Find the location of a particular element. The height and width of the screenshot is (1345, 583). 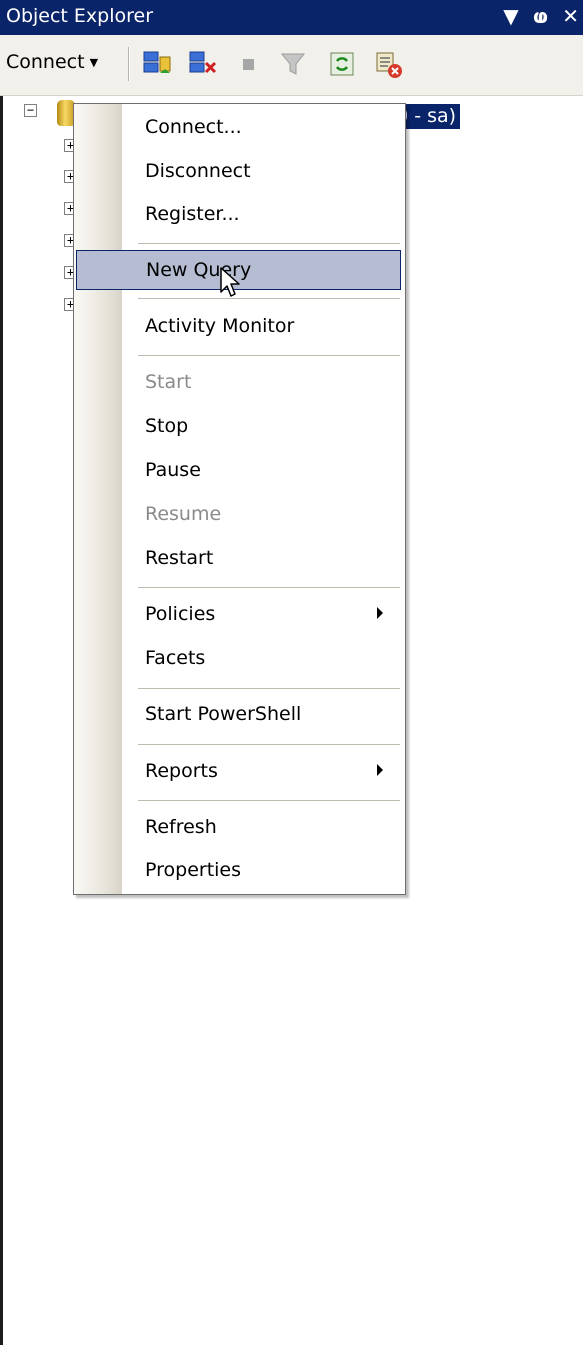

menu-item-label: Stop is located at coordinates (167, 426).